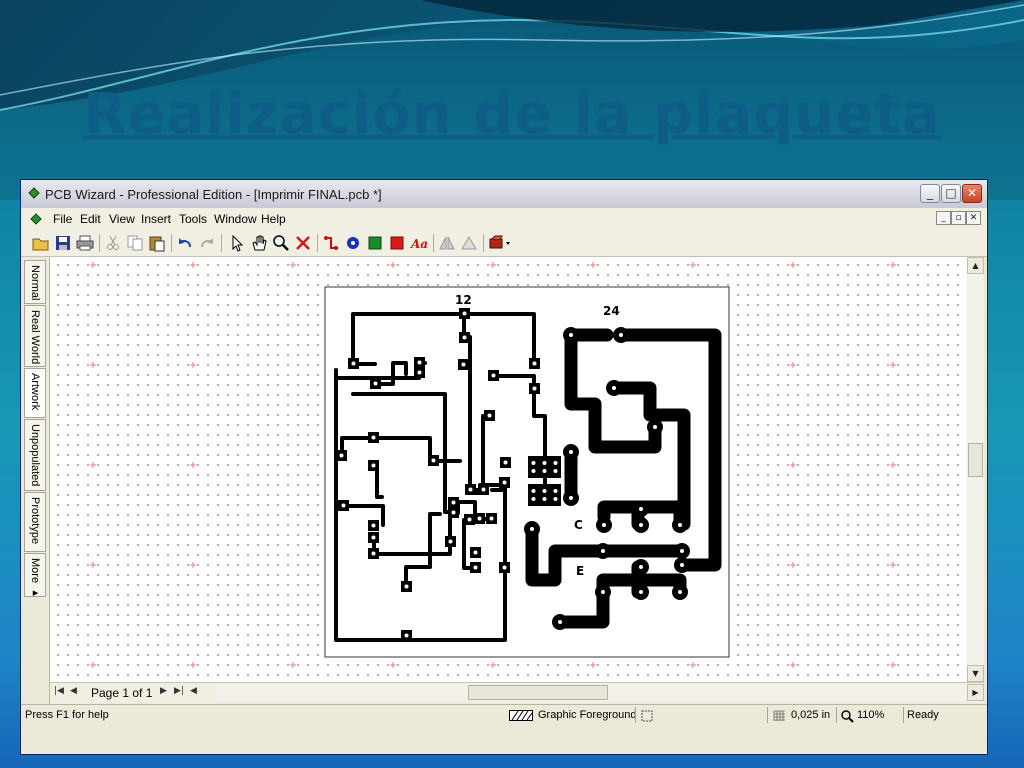  Describe the element at coordinates (463, 300) in the screenshot. I see `board-label-12: 12` at that location.